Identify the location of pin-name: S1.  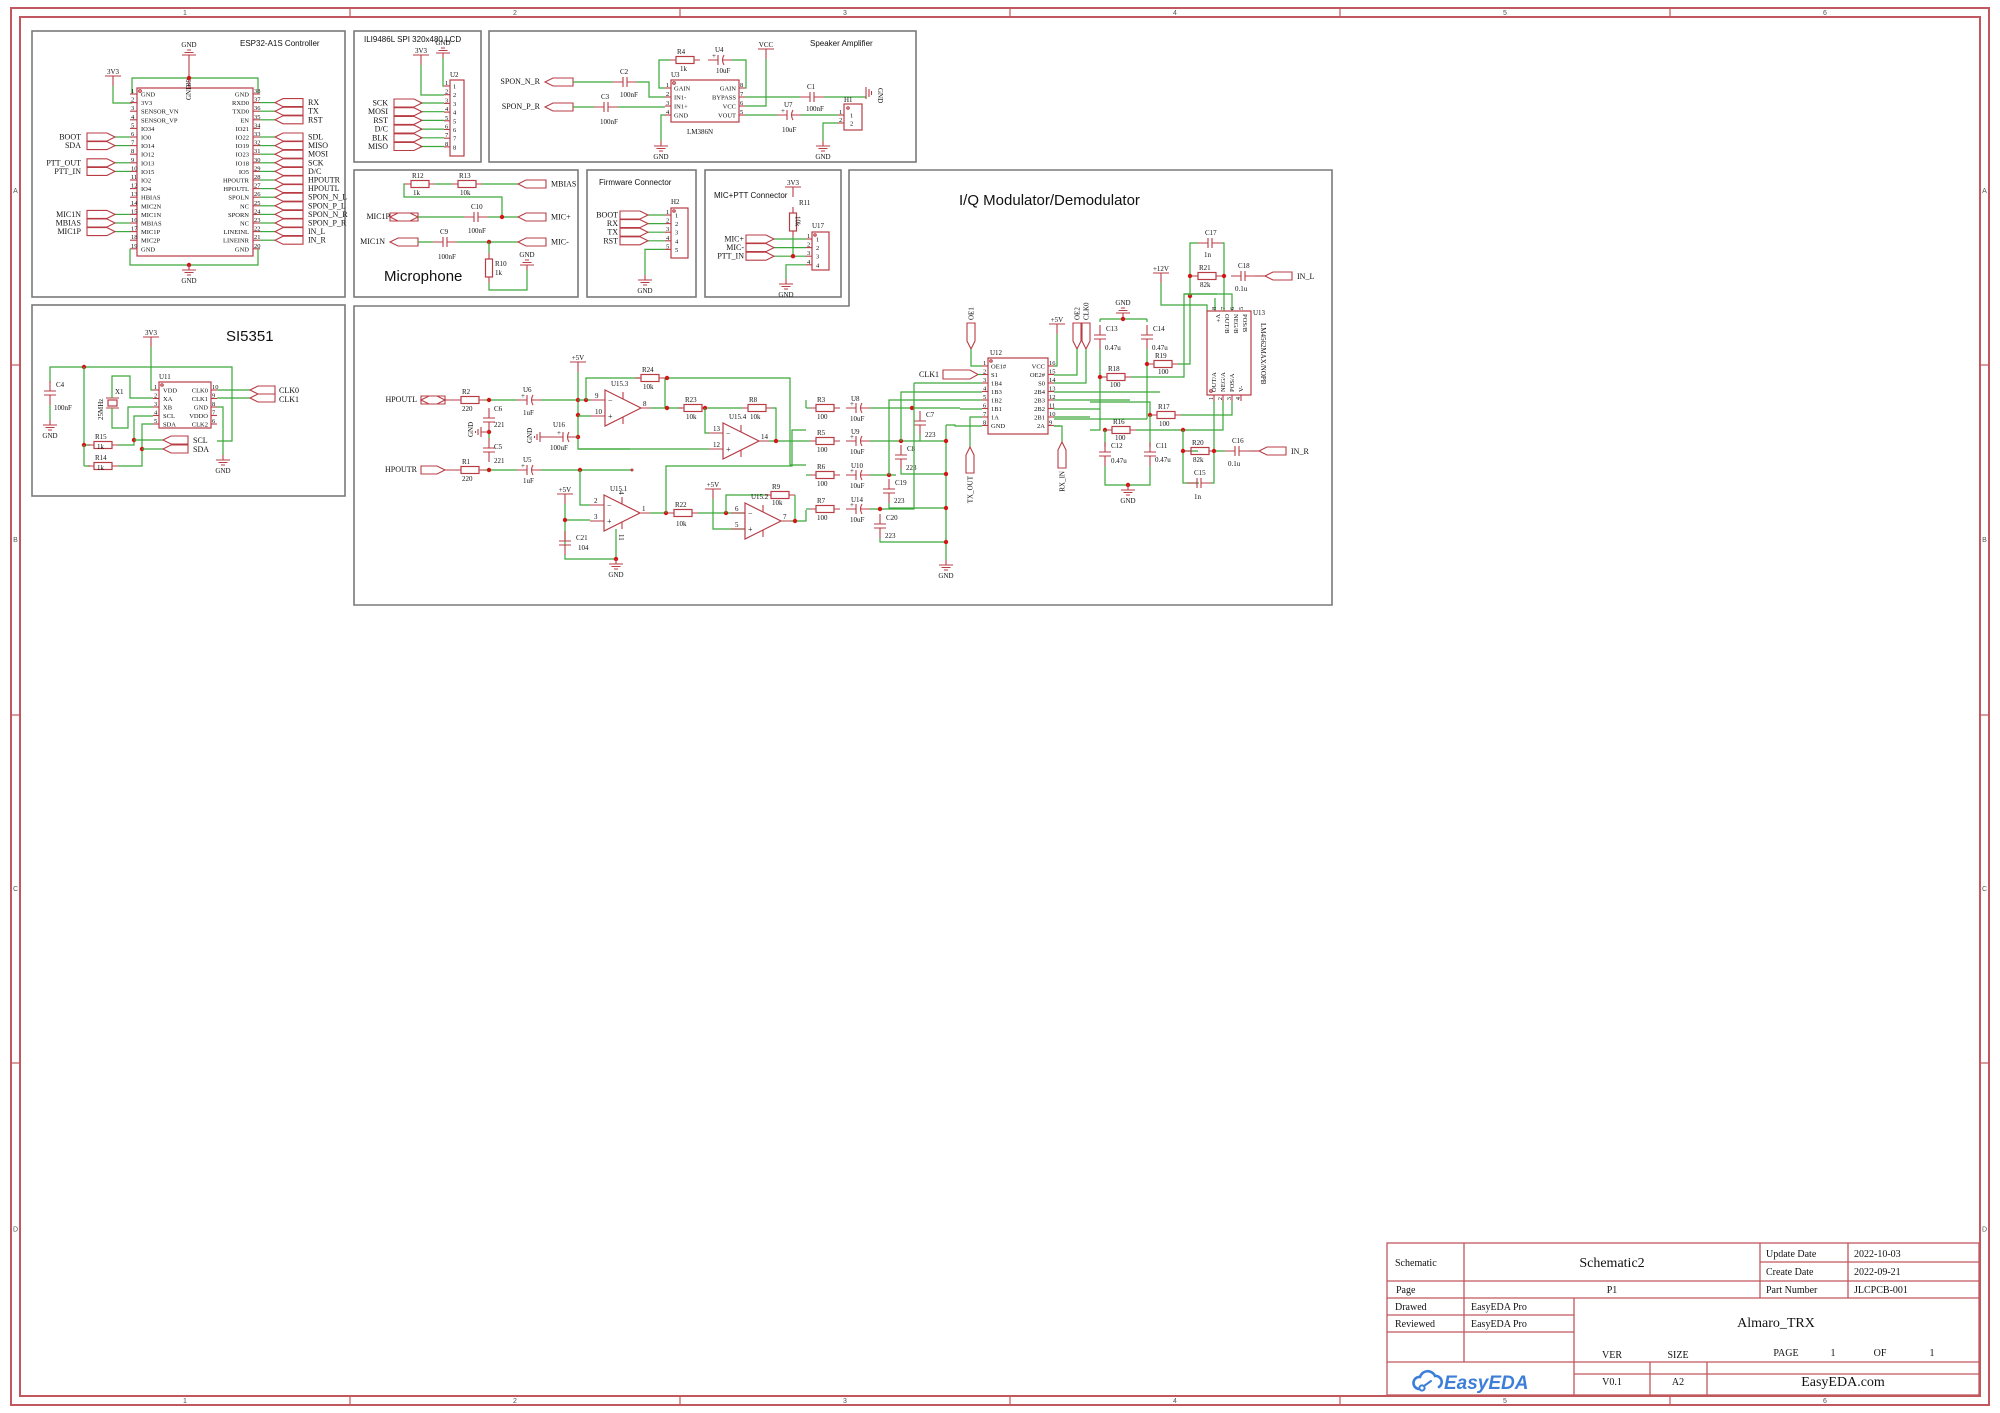
(994, 375).